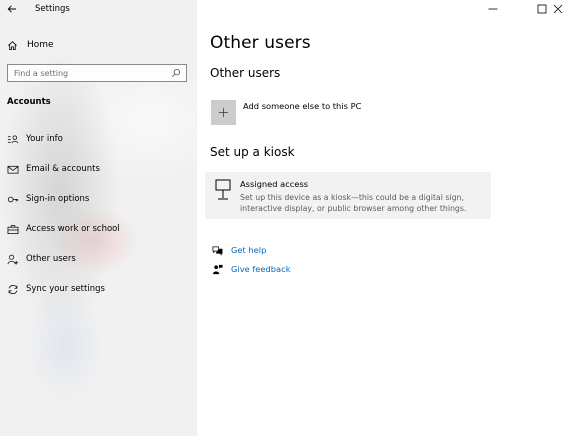 The width and height of the screenshot is (573, 436). What do you see at coordinates (73, 229) in the screenshot?
I see `sidebar-item-label: Access work or school` at bounding box center [73, 229].